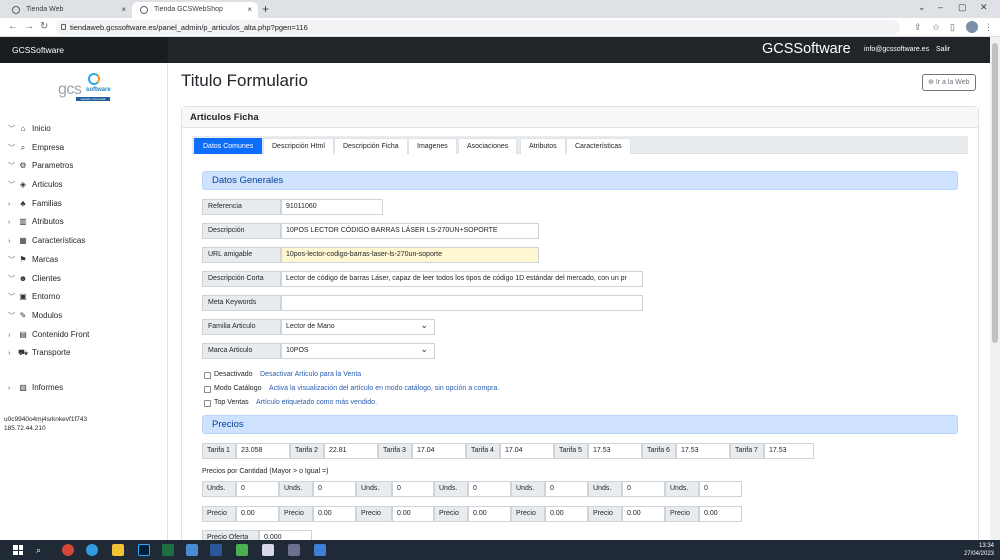 The height and width of the screenshot is (560, 1000). I want to click on logo-swirl-icon, so click(94, 79).